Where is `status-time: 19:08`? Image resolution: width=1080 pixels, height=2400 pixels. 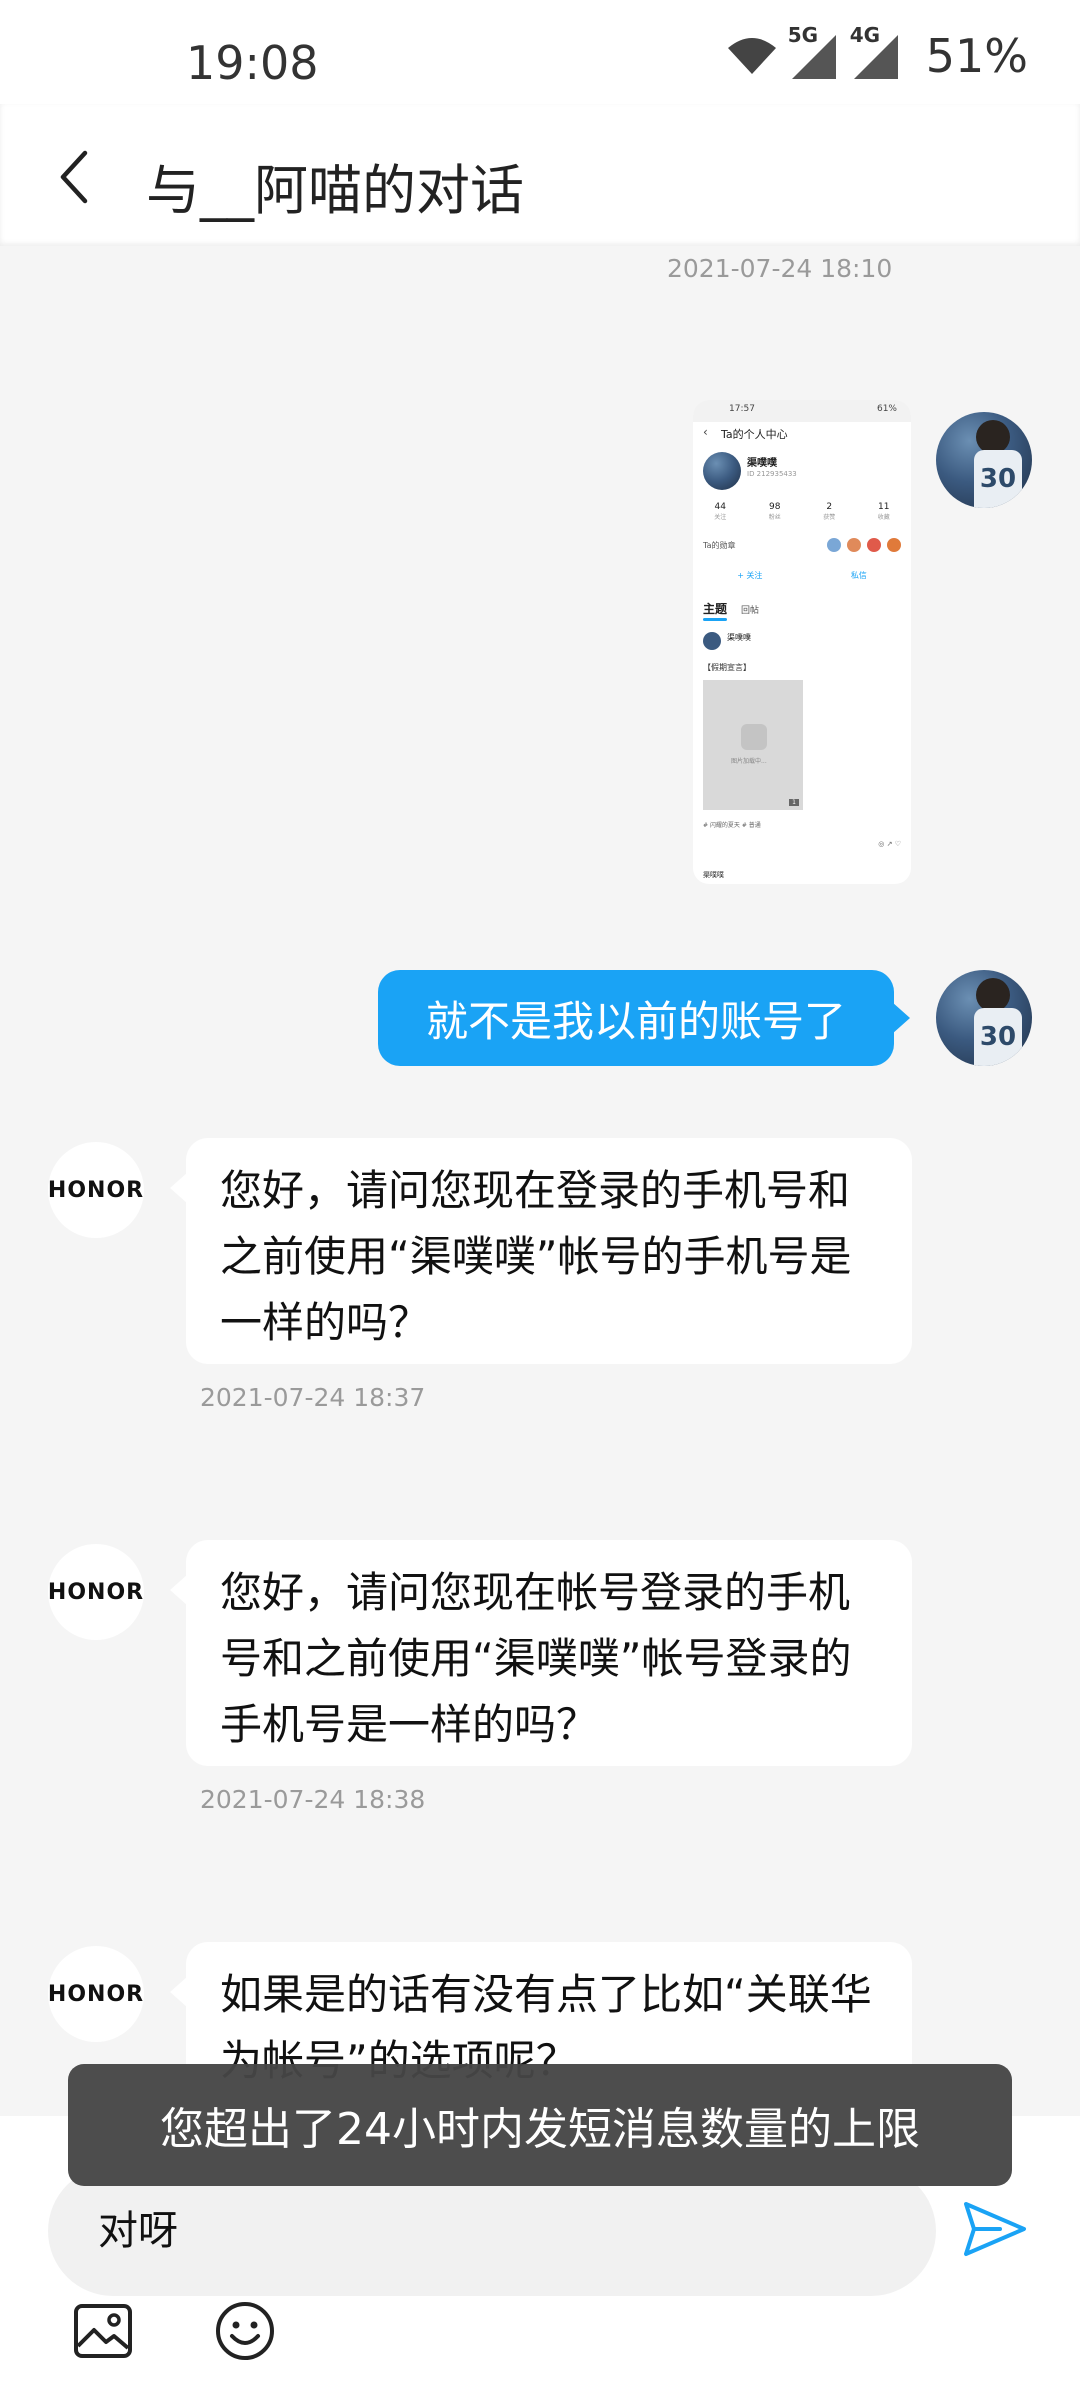 status-time: 19:08 is located at coordinates (252, 63).